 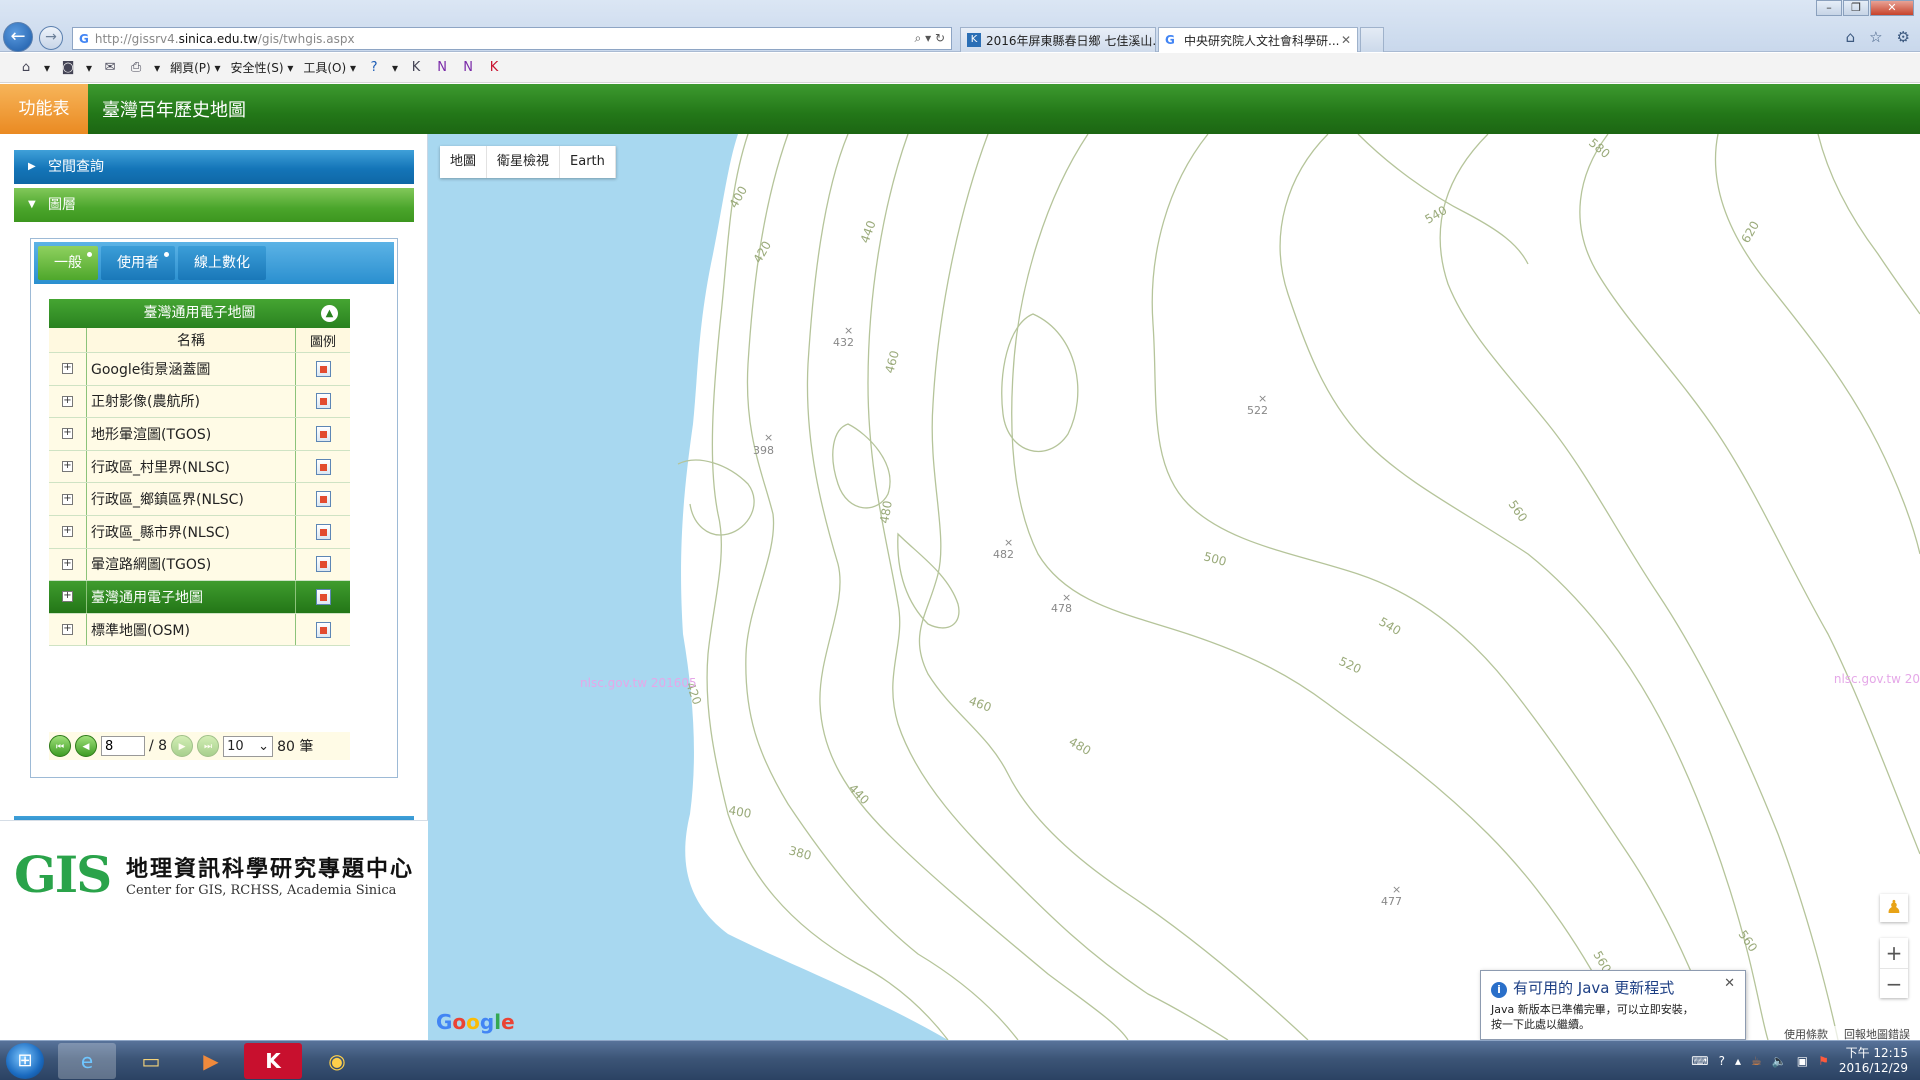 What do you see at coordinates (1894, 908) in the screenshot?
I see `street-view-pegman-icon: ♟` at bounding box center [1894, 908].